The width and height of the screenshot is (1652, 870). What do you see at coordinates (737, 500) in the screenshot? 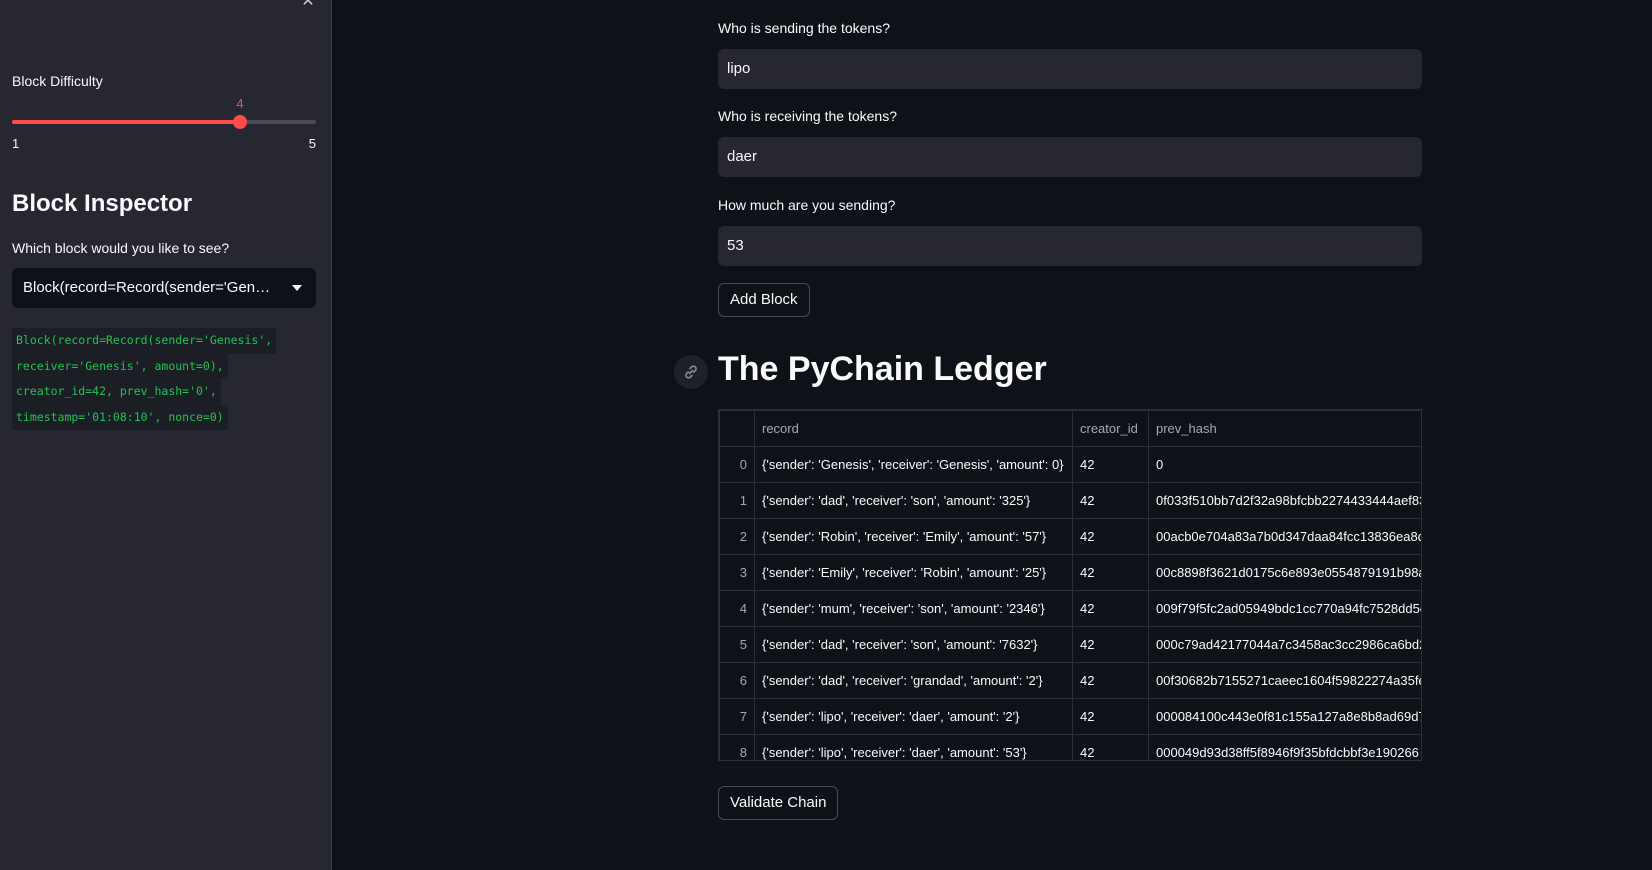
I see `row-index: 1` at bounding box center [737, 500].